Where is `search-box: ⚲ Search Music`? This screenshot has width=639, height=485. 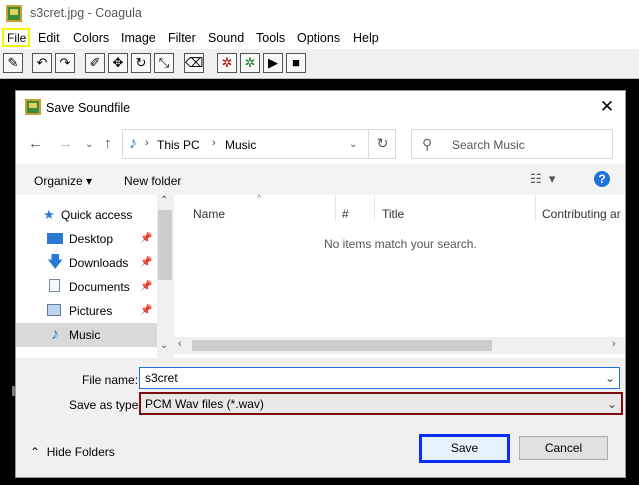
search-box: ⚲ Search Music is located at coordinates (512, 144).